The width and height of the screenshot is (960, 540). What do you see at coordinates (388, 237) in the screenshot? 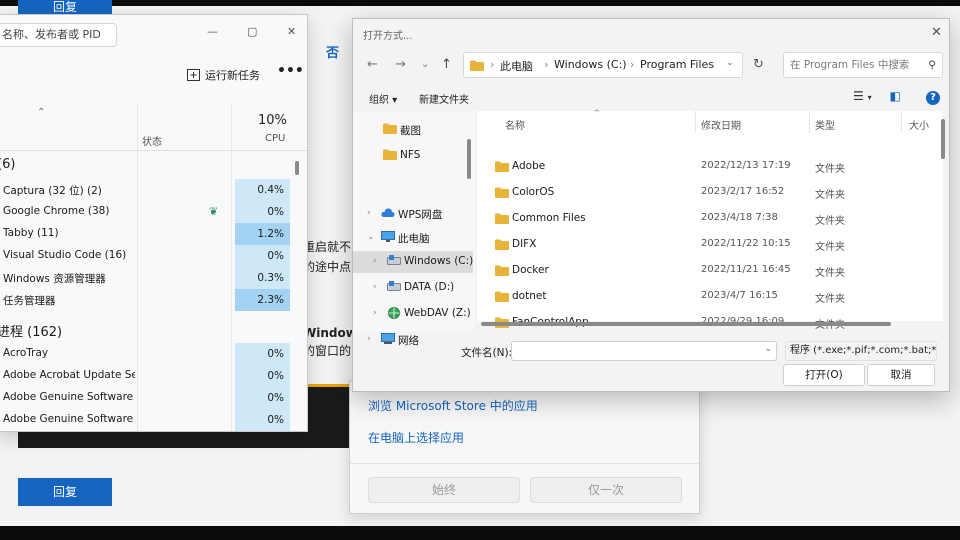
I see `computer-icon` at bounding box center [388, 237].